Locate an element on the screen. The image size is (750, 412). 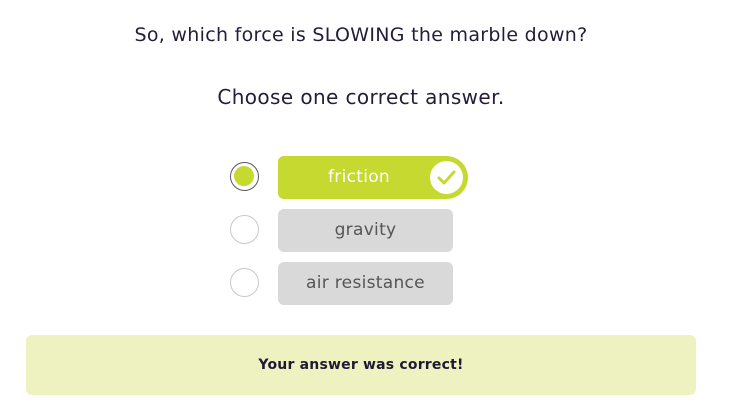
radio-button-selected is located at coordinates (244, 176).